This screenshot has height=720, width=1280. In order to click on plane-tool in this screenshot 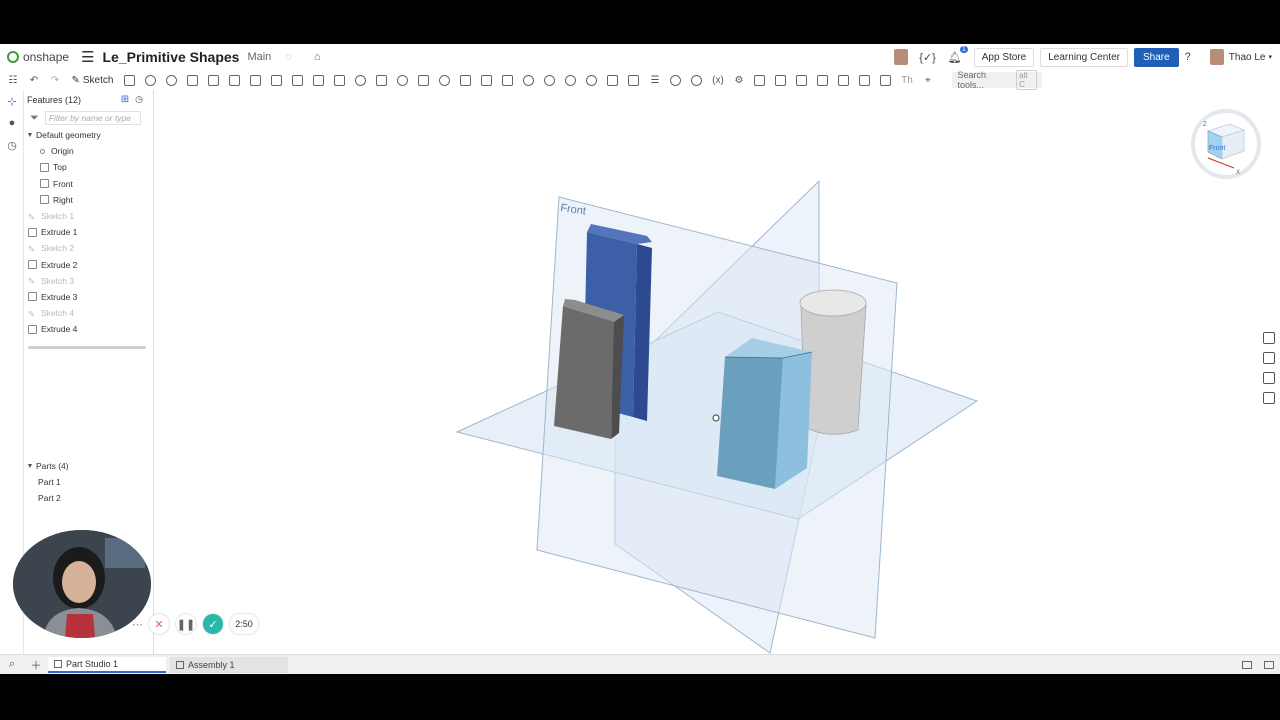, I will do `click(613, 80)`.